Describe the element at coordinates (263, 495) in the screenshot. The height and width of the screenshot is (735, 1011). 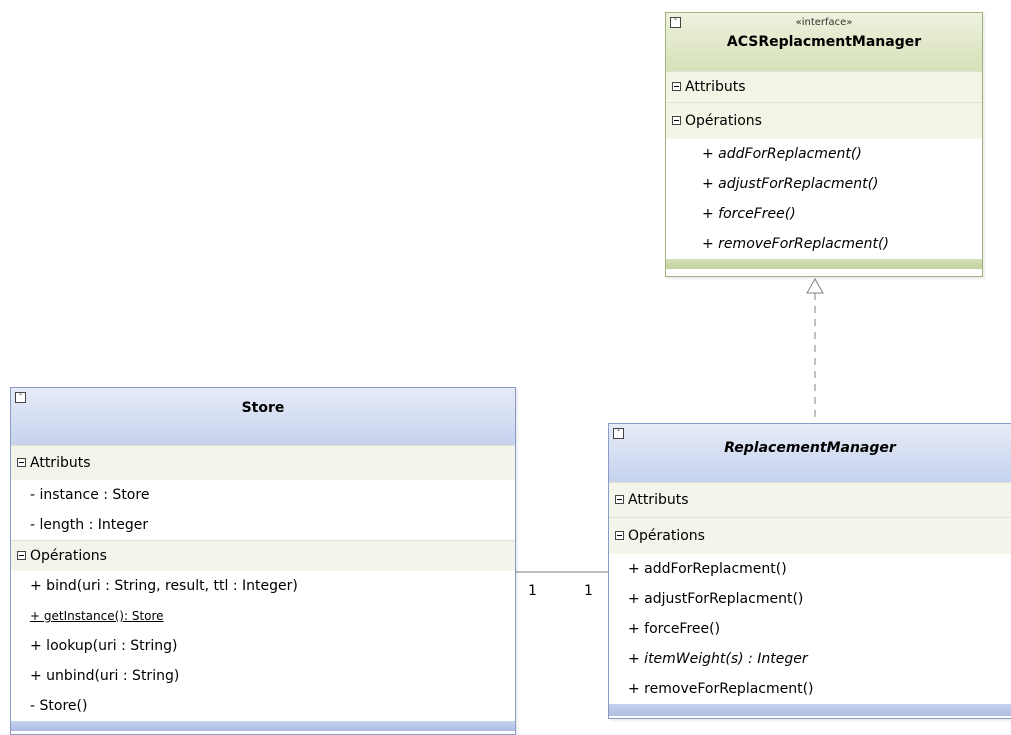
I see `attribute-row: - instance : Store` at that location.